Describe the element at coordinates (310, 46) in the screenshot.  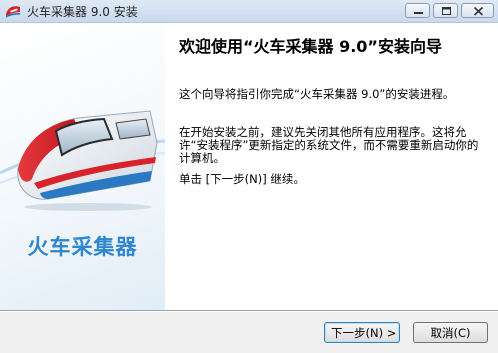
I see `page-title: 欢迎使用“火车采集器 9.0”安装向导` at that location.